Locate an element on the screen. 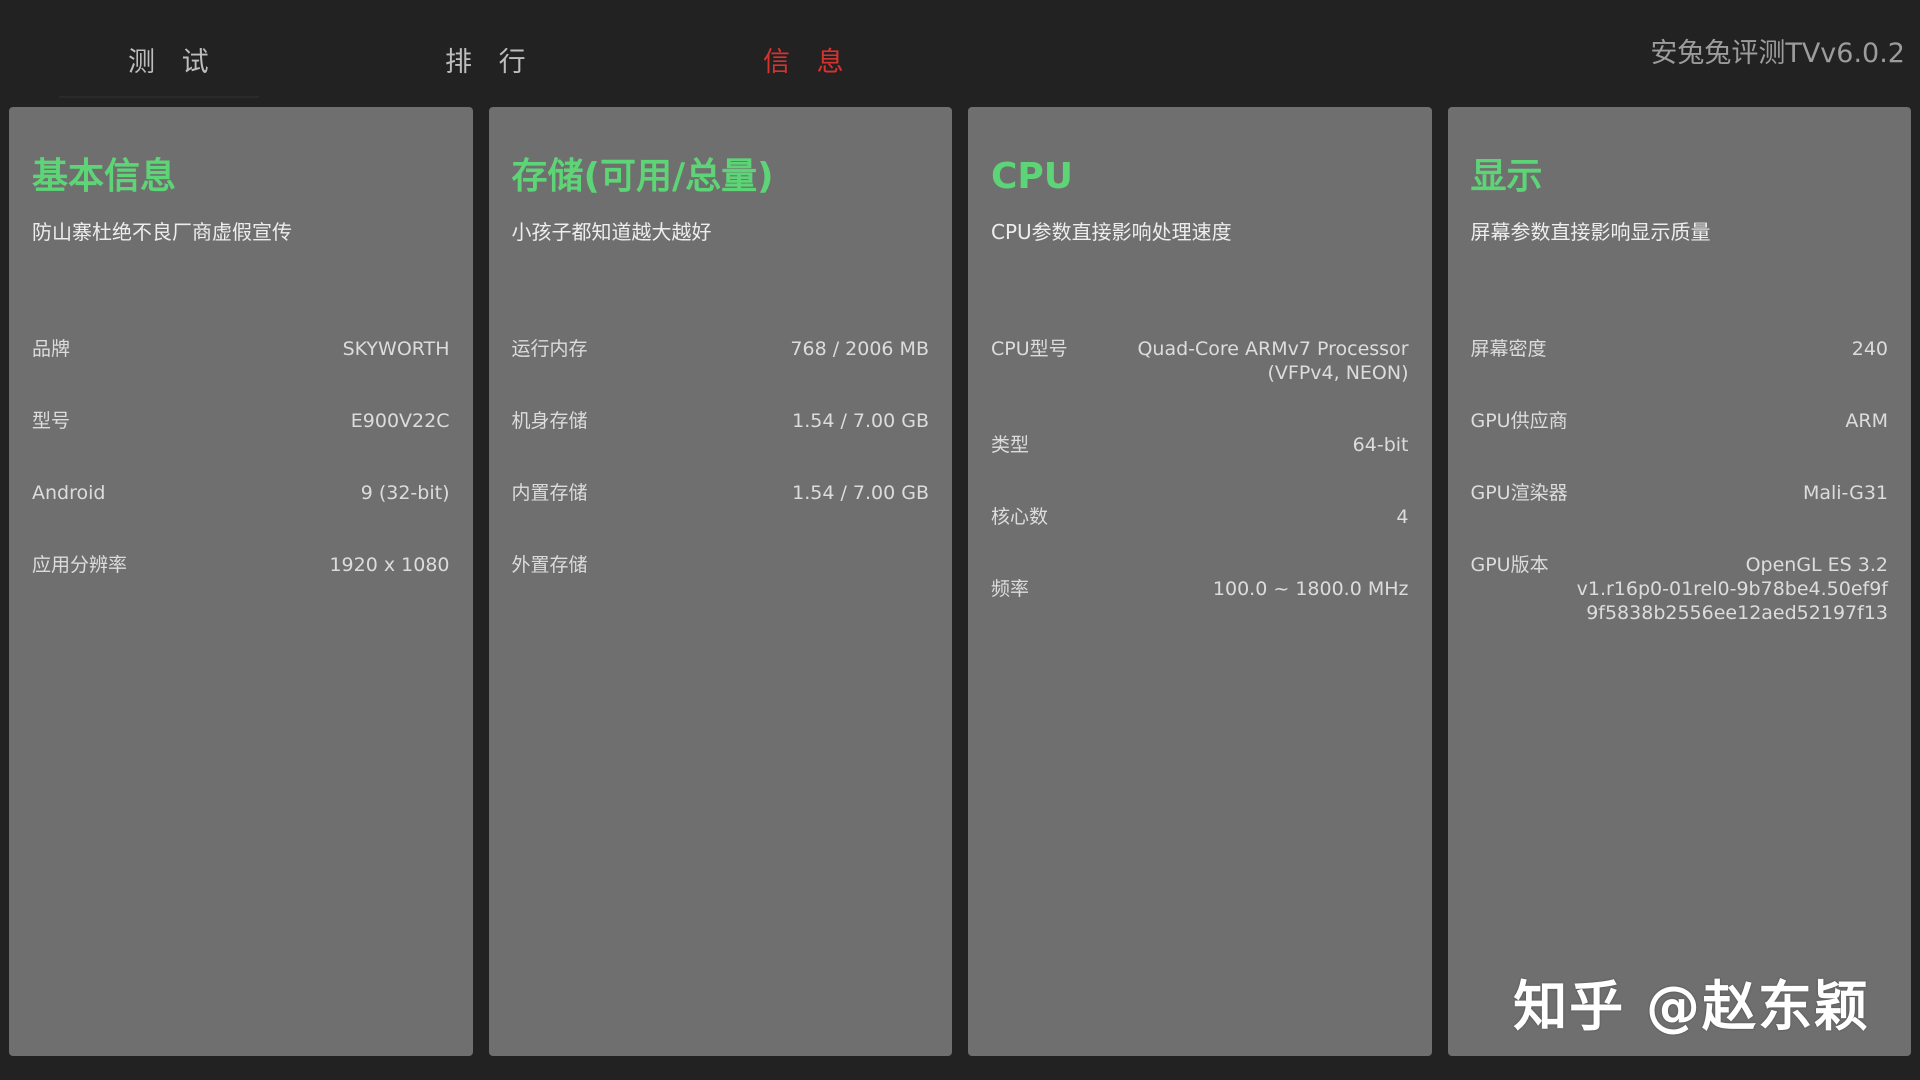 The image size is (1920, 1080). row-label: GPU渲染器 is located at coordinates (1519, 493).